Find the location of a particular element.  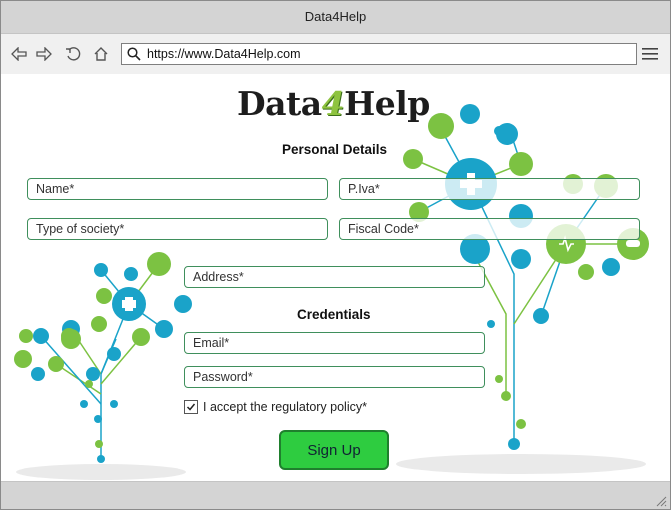

status-bar is located at coordinates (335, 495).